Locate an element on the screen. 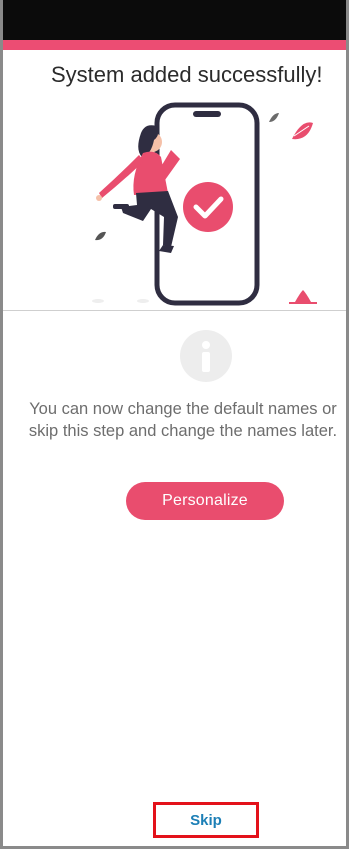 The image size is (349, 849). header-accent-line is located at coordinates (174, 45).